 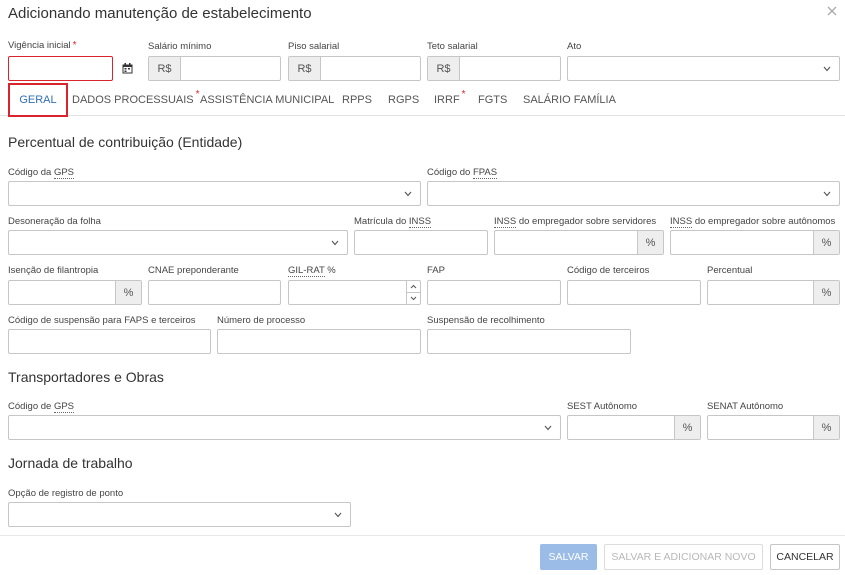 What do you see at coordinates (70, 463) in the screenshot?
I see `section-title-jornada: Jornada de trabalho` at bounding box center [70, 463].